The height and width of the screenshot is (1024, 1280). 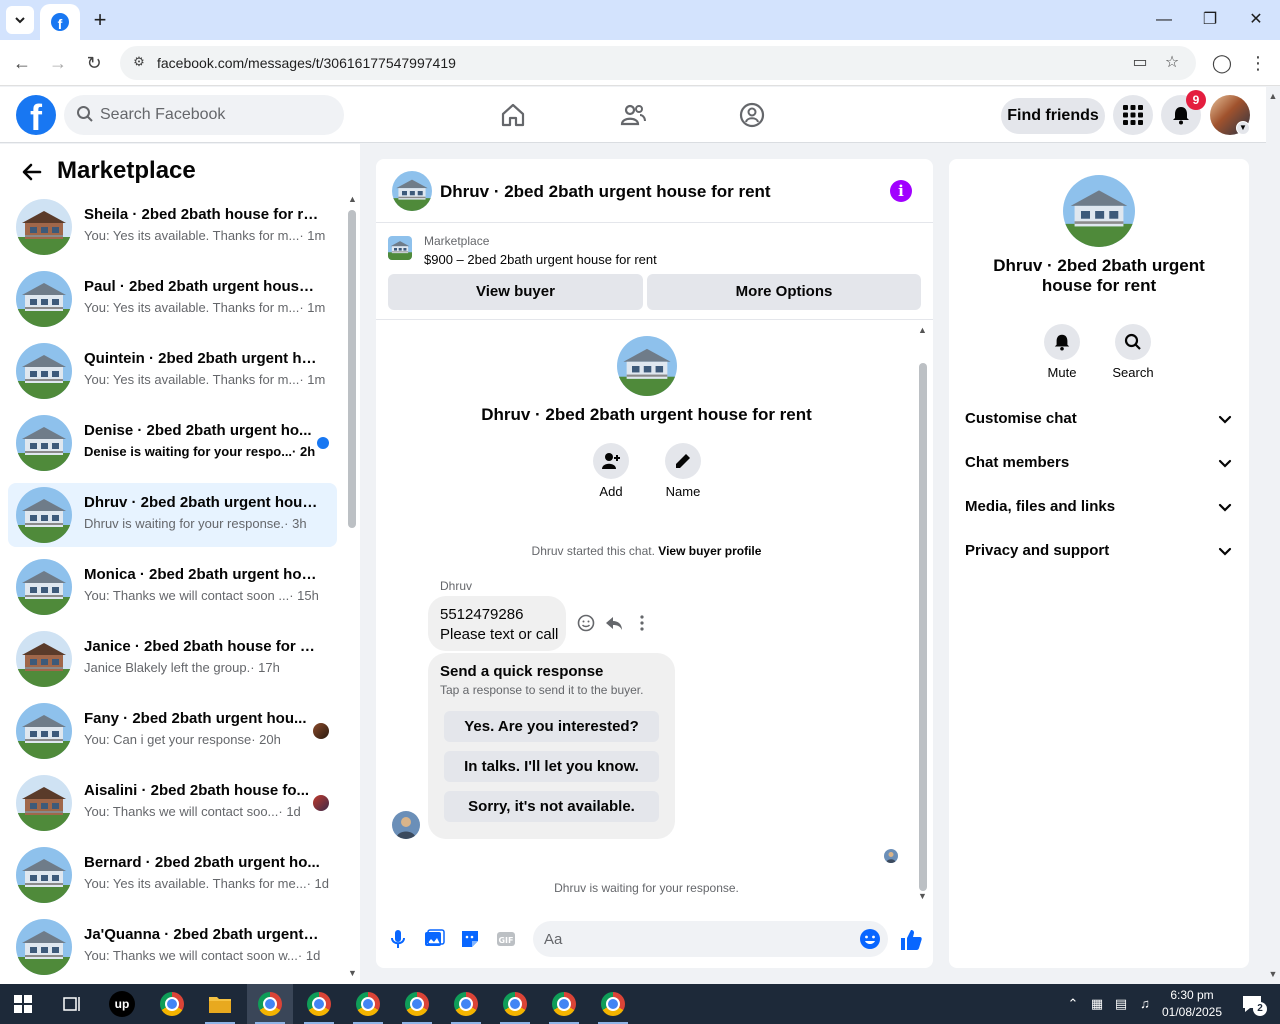 What do you see at coordinates (60, 22) in the screenshot?
I see `browser-tab-facebook: f` at bounding box center [60, 22].